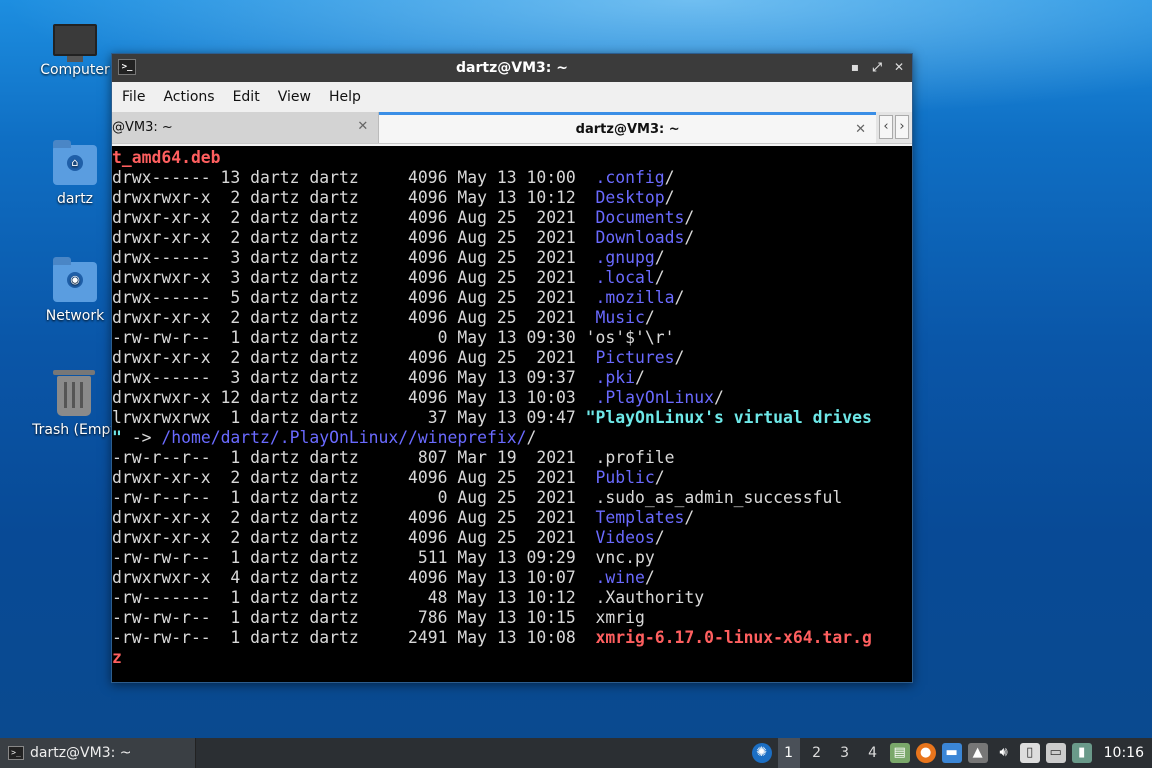 The height and width of the screenshot is (768, 1152). What do you see at coordinates (845, 753) in the screenshot?
I see `workspace-3: 3` at bounding box center [845, 753].